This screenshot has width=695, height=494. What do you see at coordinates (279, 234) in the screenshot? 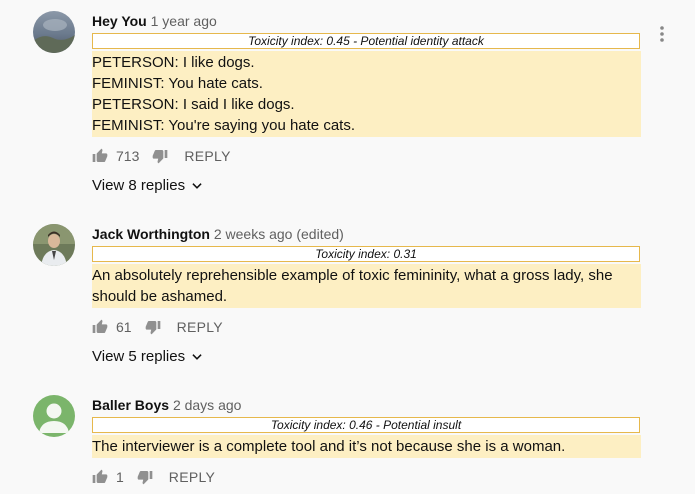
I see `timestamp: 2 weeks ago (edited)` at bounding box center [279, 234].